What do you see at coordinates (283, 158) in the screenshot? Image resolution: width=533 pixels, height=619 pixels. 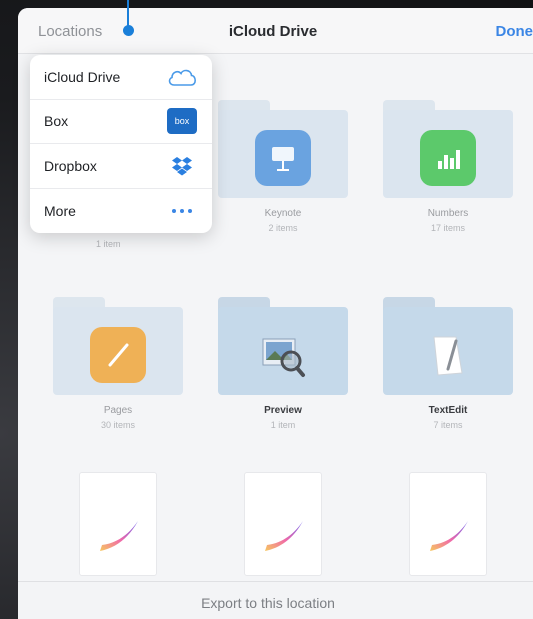 I see `keynote-icon` at bounding box center [283, 158].